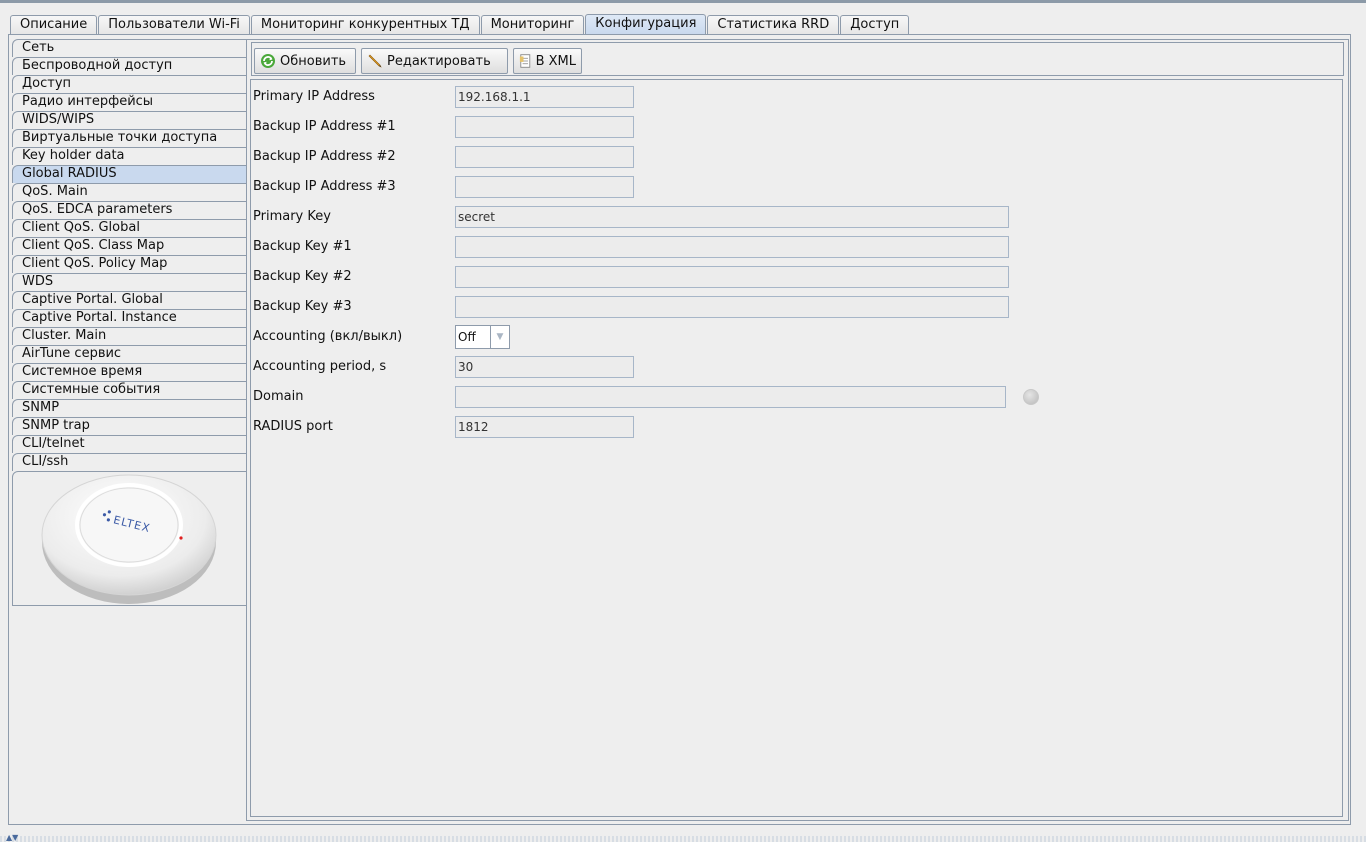  What do you see at coordinates (544, 127) in the screenshot?
I see `backup-ip-1-input` at bounding box center [544, 127].